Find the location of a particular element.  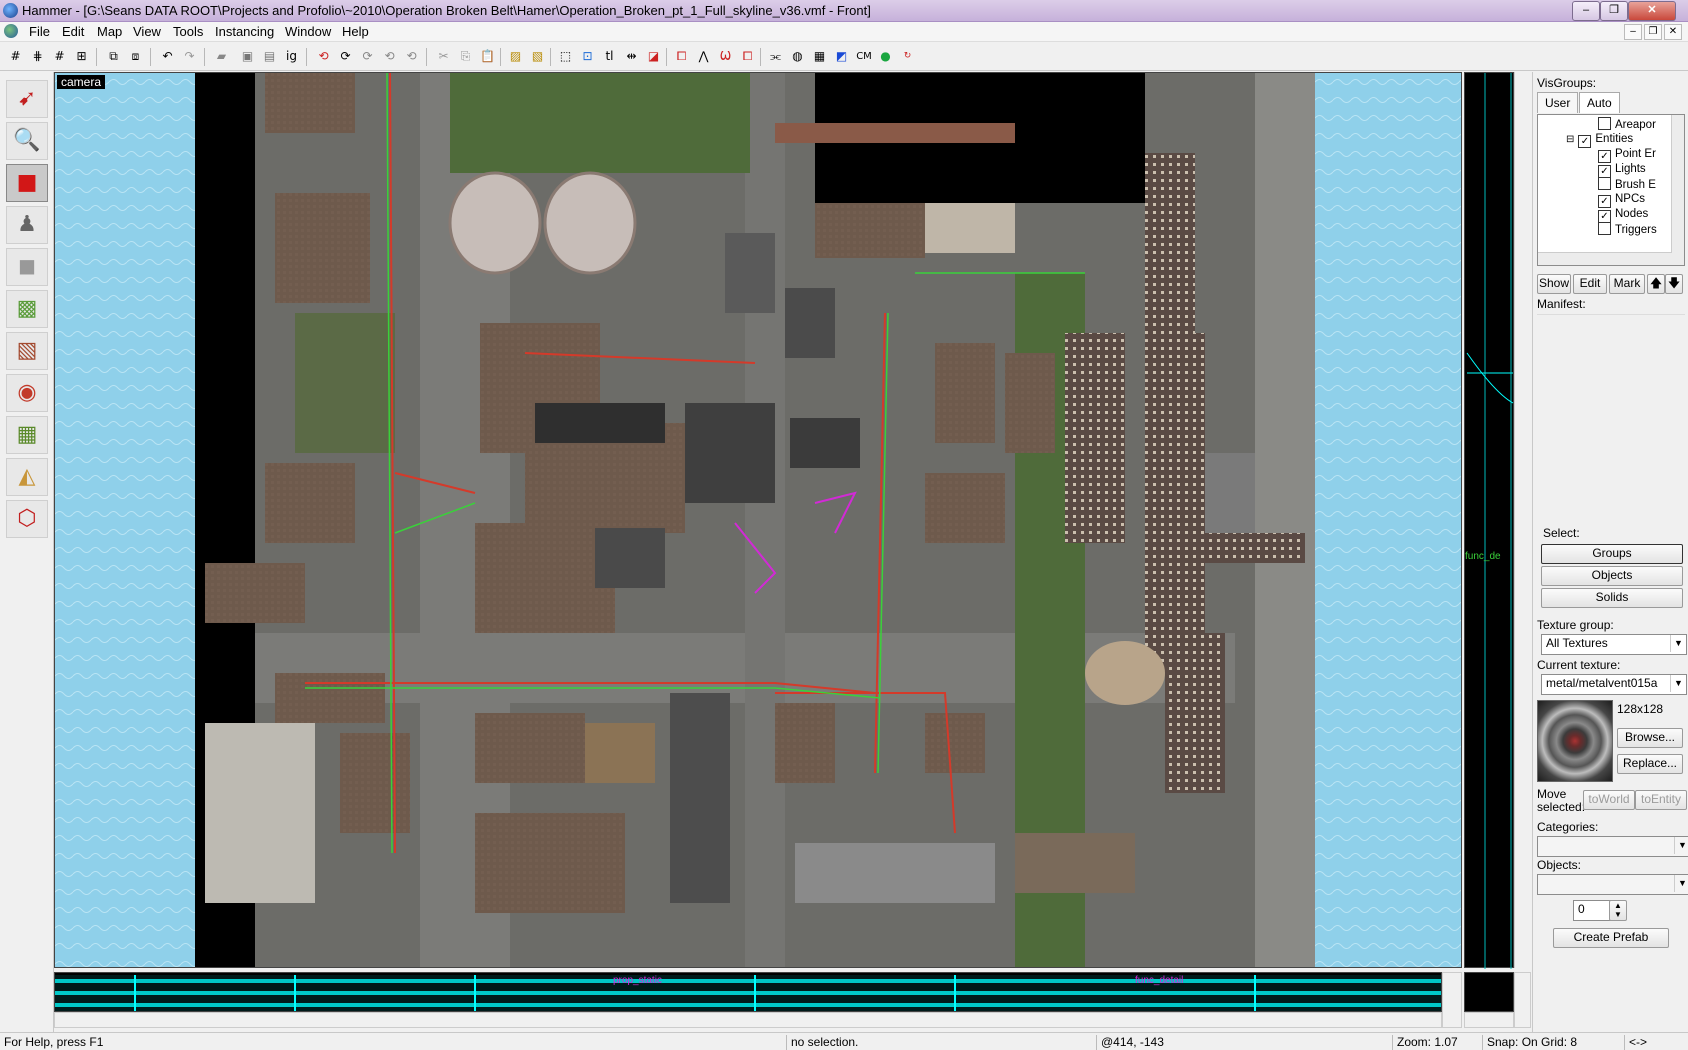

maximize-window-button: ❐ is located at coordinates (1614, 11).